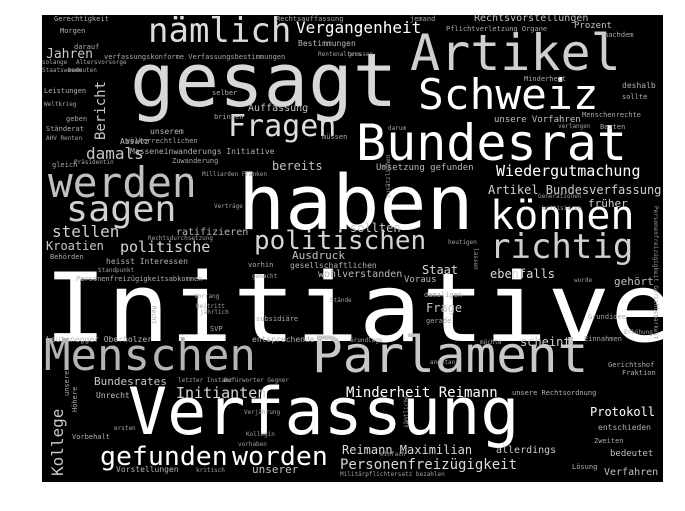 The image size is (685, 511). Describe the element at coordinates (265, 276) in the screenshot. I see `cloud-word: gemacht` at that location.